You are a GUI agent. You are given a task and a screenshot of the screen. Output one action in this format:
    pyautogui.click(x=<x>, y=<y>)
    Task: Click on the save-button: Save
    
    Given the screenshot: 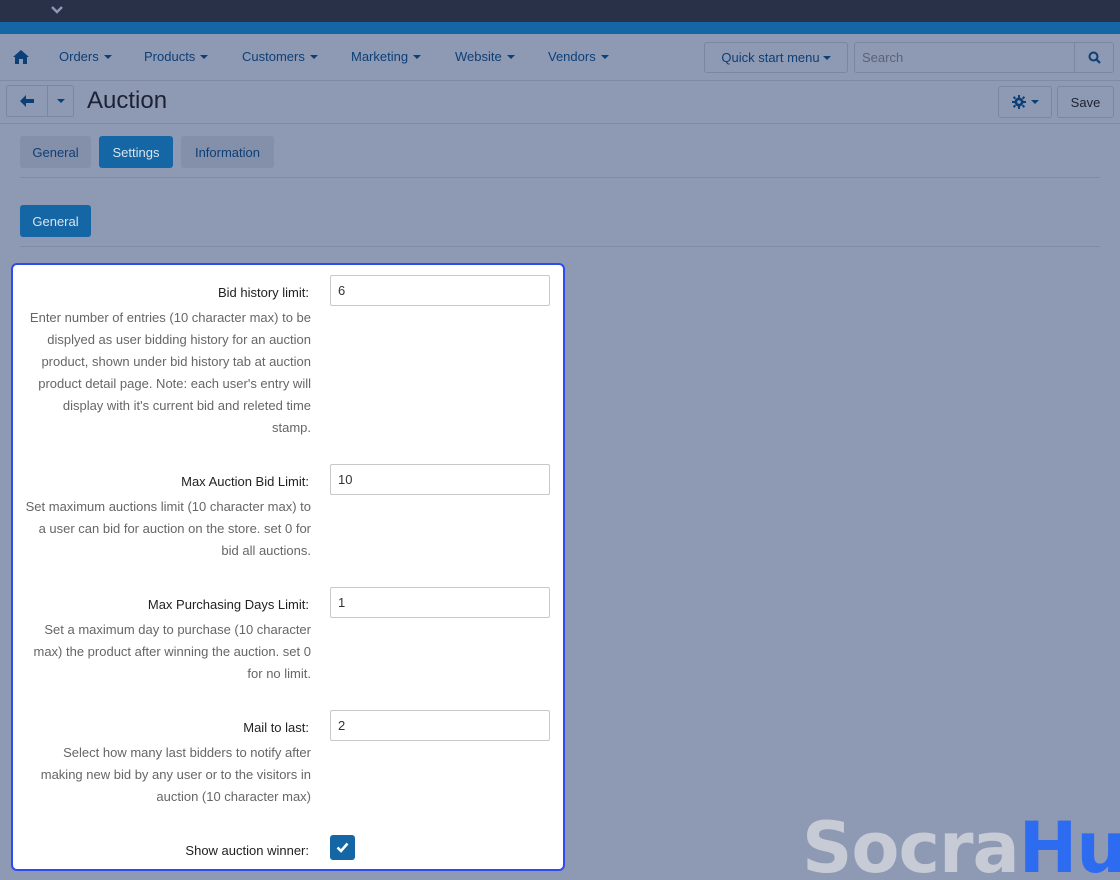 What is the action you would take?
    pyautogui.click(x=1085, y=102)
    